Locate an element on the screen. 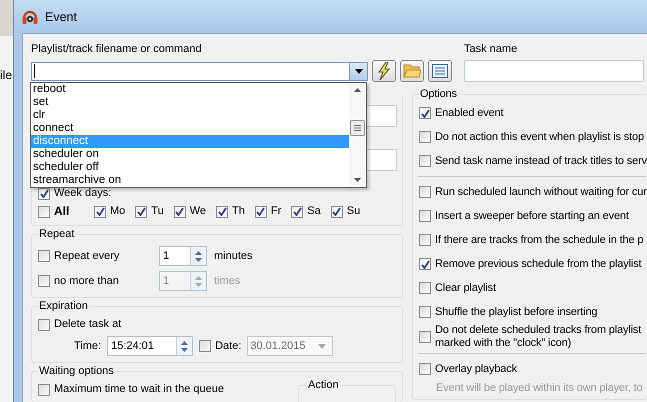 Image resolution: width=647 pixels, height=402 pixels. checkbox-label: Maximum time to wait in the queue is located at coordinates (139, 389).